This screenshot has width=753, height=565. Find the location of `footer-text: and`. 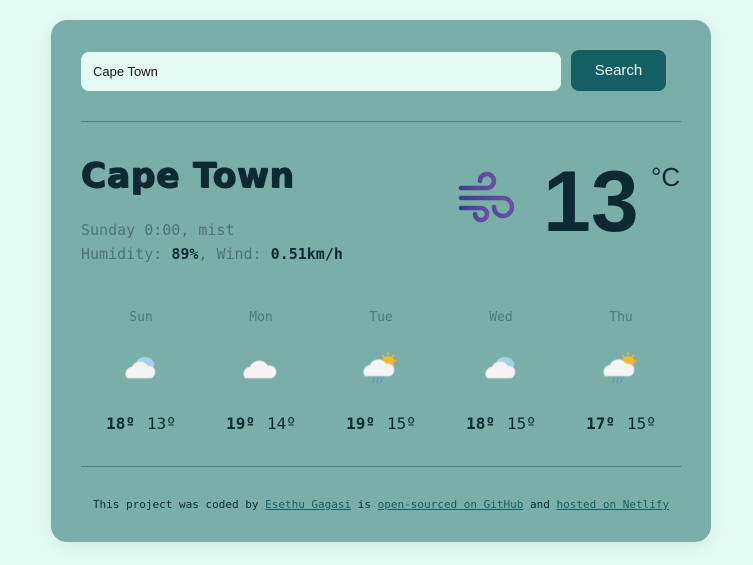

footer-text: and is located at coordinates (540, 504).